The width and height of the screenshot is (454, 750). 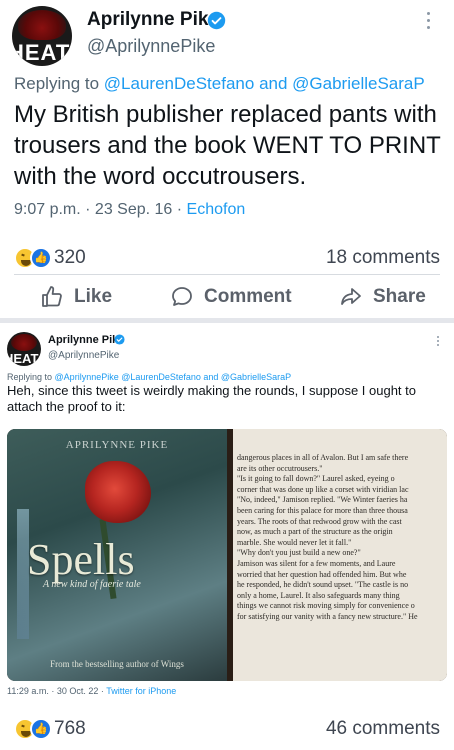 I want to click on reaction-summary: 👍 768 46 comments, so click(x=227, y=730).